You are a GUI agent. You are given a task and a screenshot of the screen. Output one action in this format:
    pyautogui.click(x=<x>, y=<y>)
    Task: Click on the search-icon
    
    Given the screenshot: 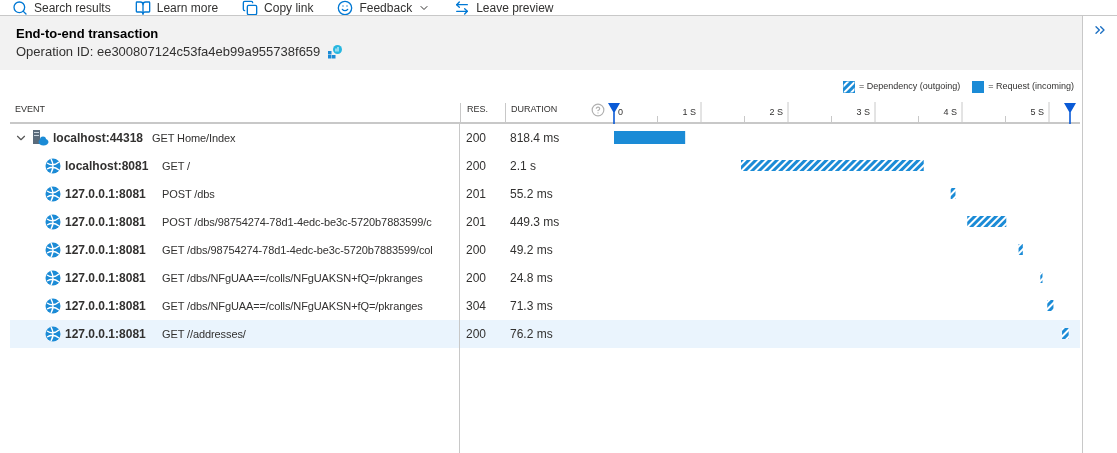 What is the action you would take?
    pyautogui.click(x=20, y=7)
    